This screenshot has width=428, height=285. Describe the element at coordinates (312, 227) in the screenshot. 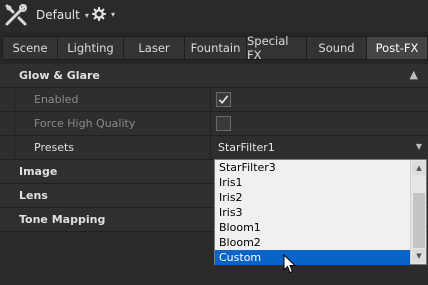

I see `dropdown-option: Bloom1` at that location.